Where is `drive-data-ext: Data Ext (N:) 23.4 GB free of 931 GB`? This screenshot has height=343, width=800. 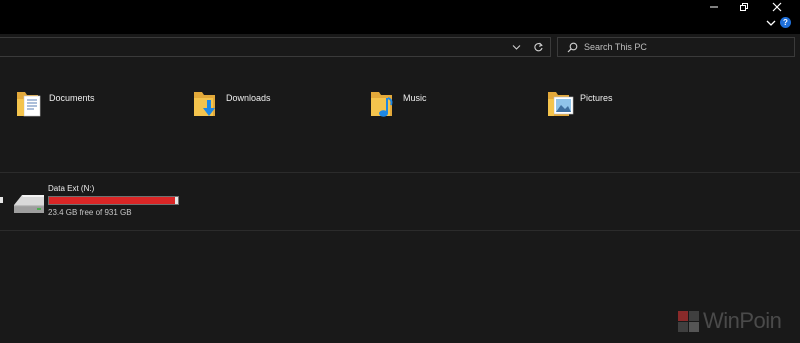
drive-data-ext: Data Ext (N:) 23.4 GB free of 931 GB is located at coordinates (150, 200).